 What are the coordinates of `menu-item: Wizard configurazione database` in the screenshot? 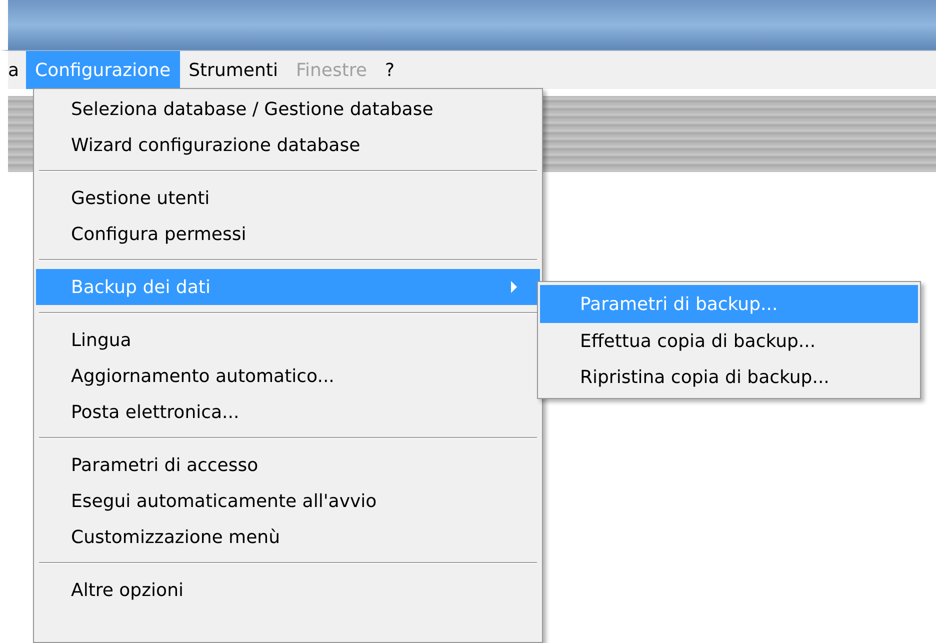 It's located at (288, 145).